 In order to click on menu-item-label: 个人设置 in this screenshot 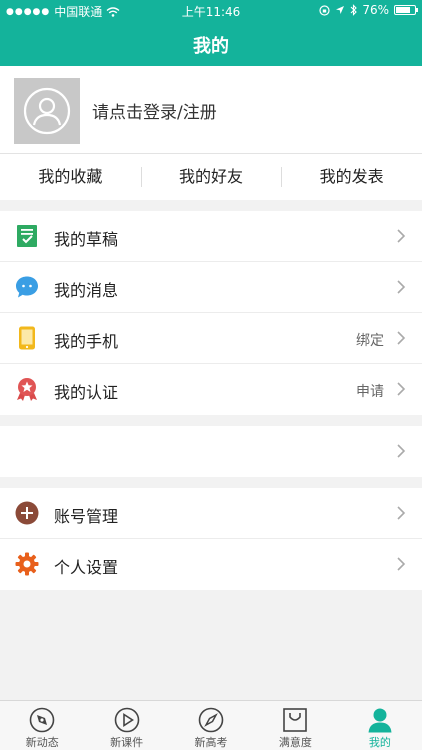, I will do `click(86, 567)`.